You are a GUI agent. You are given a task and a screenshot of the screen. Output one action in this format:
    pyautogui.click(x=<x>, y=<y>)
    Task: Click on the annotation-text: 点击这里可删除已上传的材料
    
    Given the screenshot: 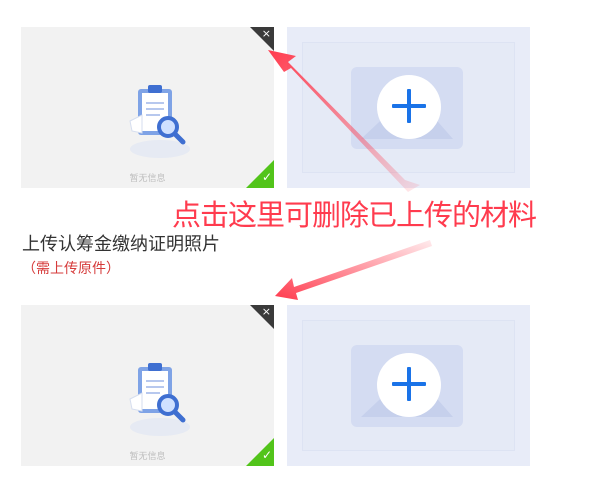 What is the action you would take?
    pyautogui.click(x=354, y=215)
    